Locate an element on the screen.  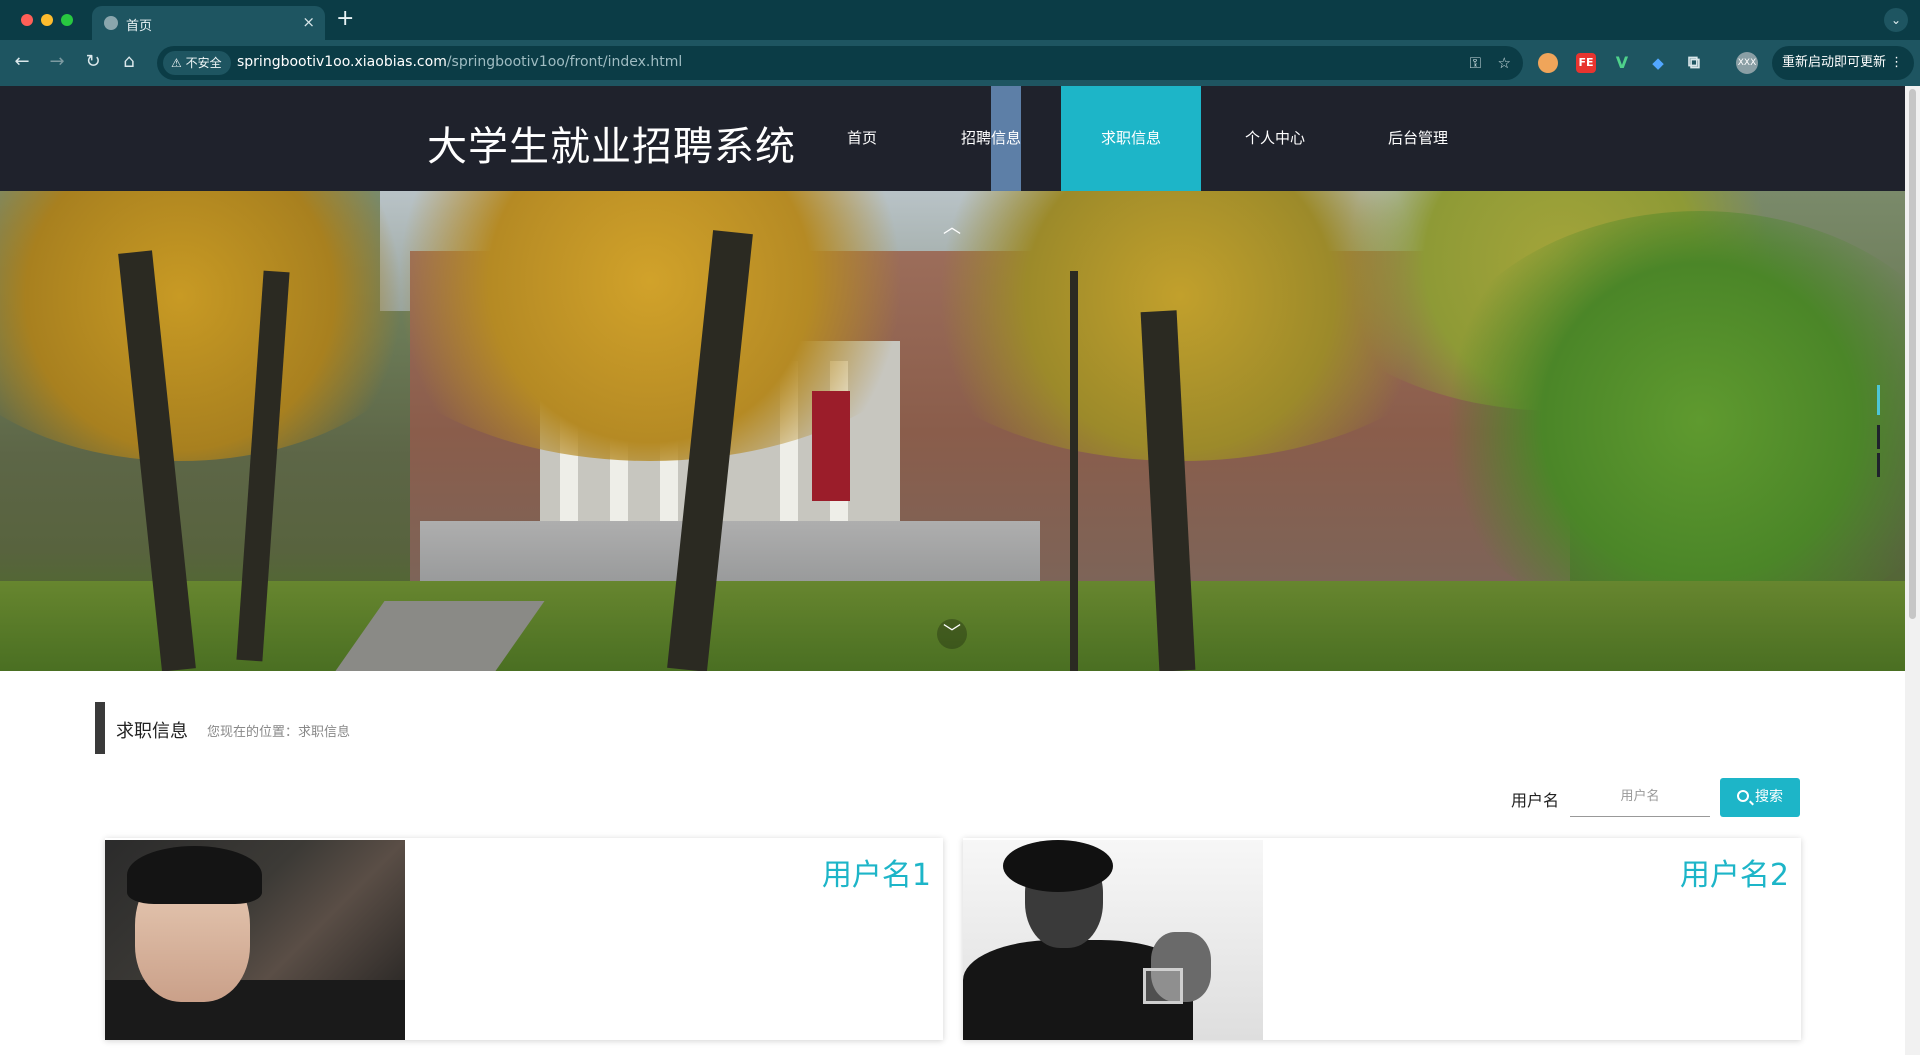
window-close-button is located at coordinates (27, 20).